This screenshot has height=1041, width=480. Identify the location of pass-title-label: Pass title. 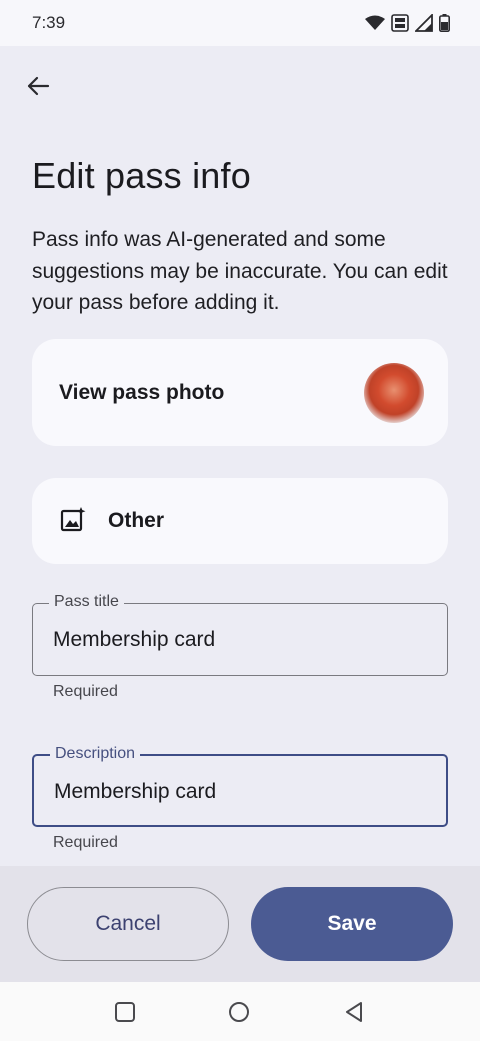
(86, 602).